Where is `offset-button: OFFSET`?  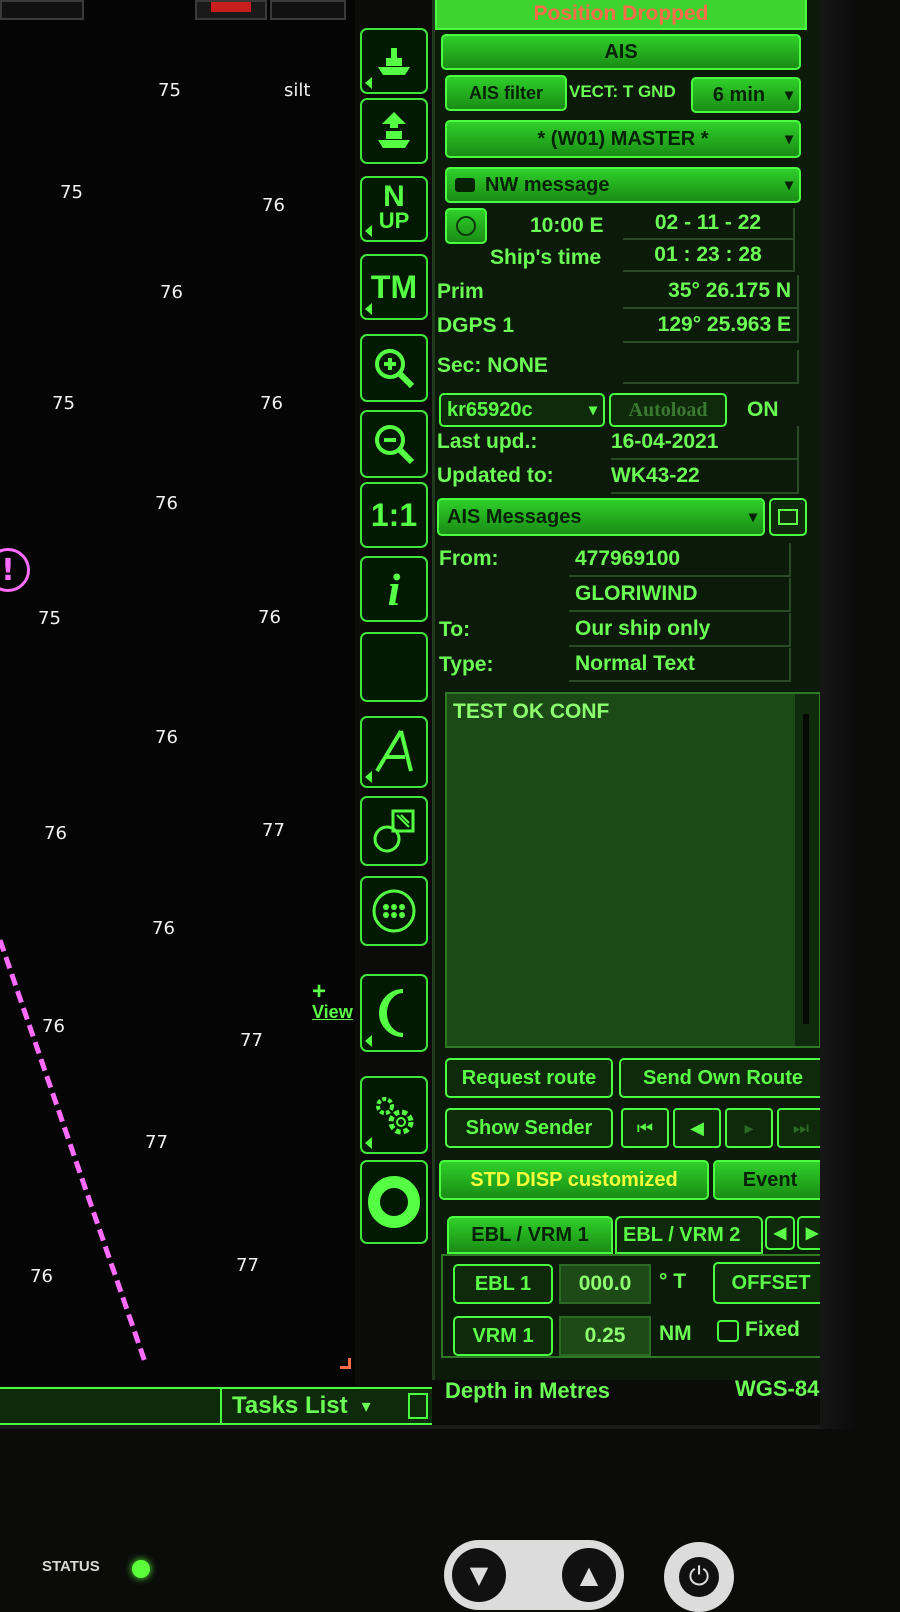 offset-button: OFFSET is located at coordinates (771, 1283).